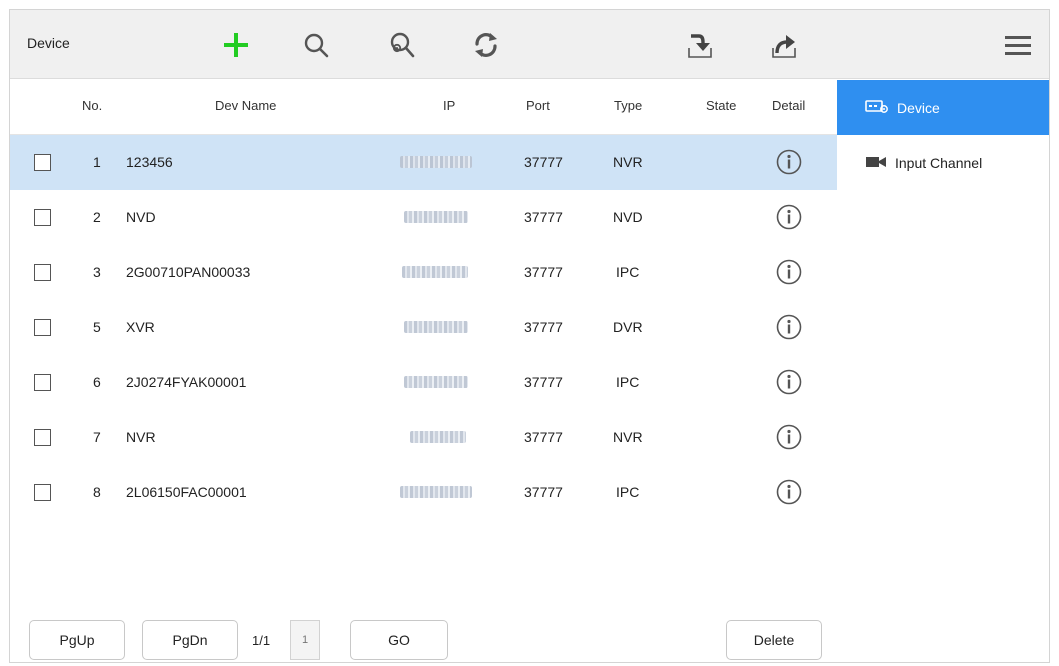 This screenshot has height=666, width=1059. I want to click on header-no: No., so click(92, 105).